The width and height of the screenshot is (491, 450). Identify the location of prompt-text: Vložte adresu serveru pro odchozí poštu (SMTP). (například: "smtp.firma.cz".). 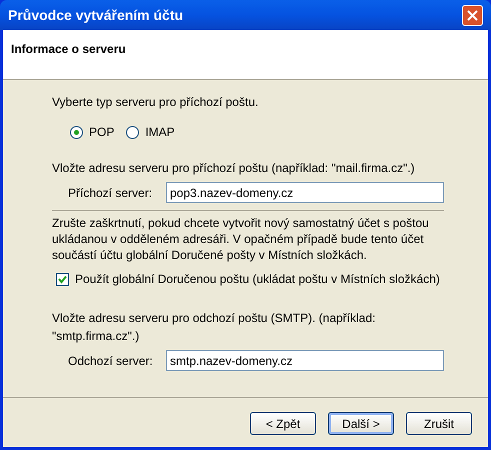
(214, 327).